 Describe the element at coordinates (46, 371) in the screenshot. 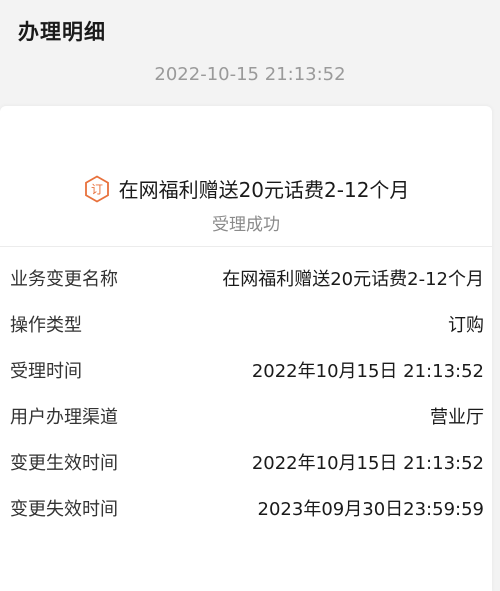

I see `detail-label: 受理时间` at that location.